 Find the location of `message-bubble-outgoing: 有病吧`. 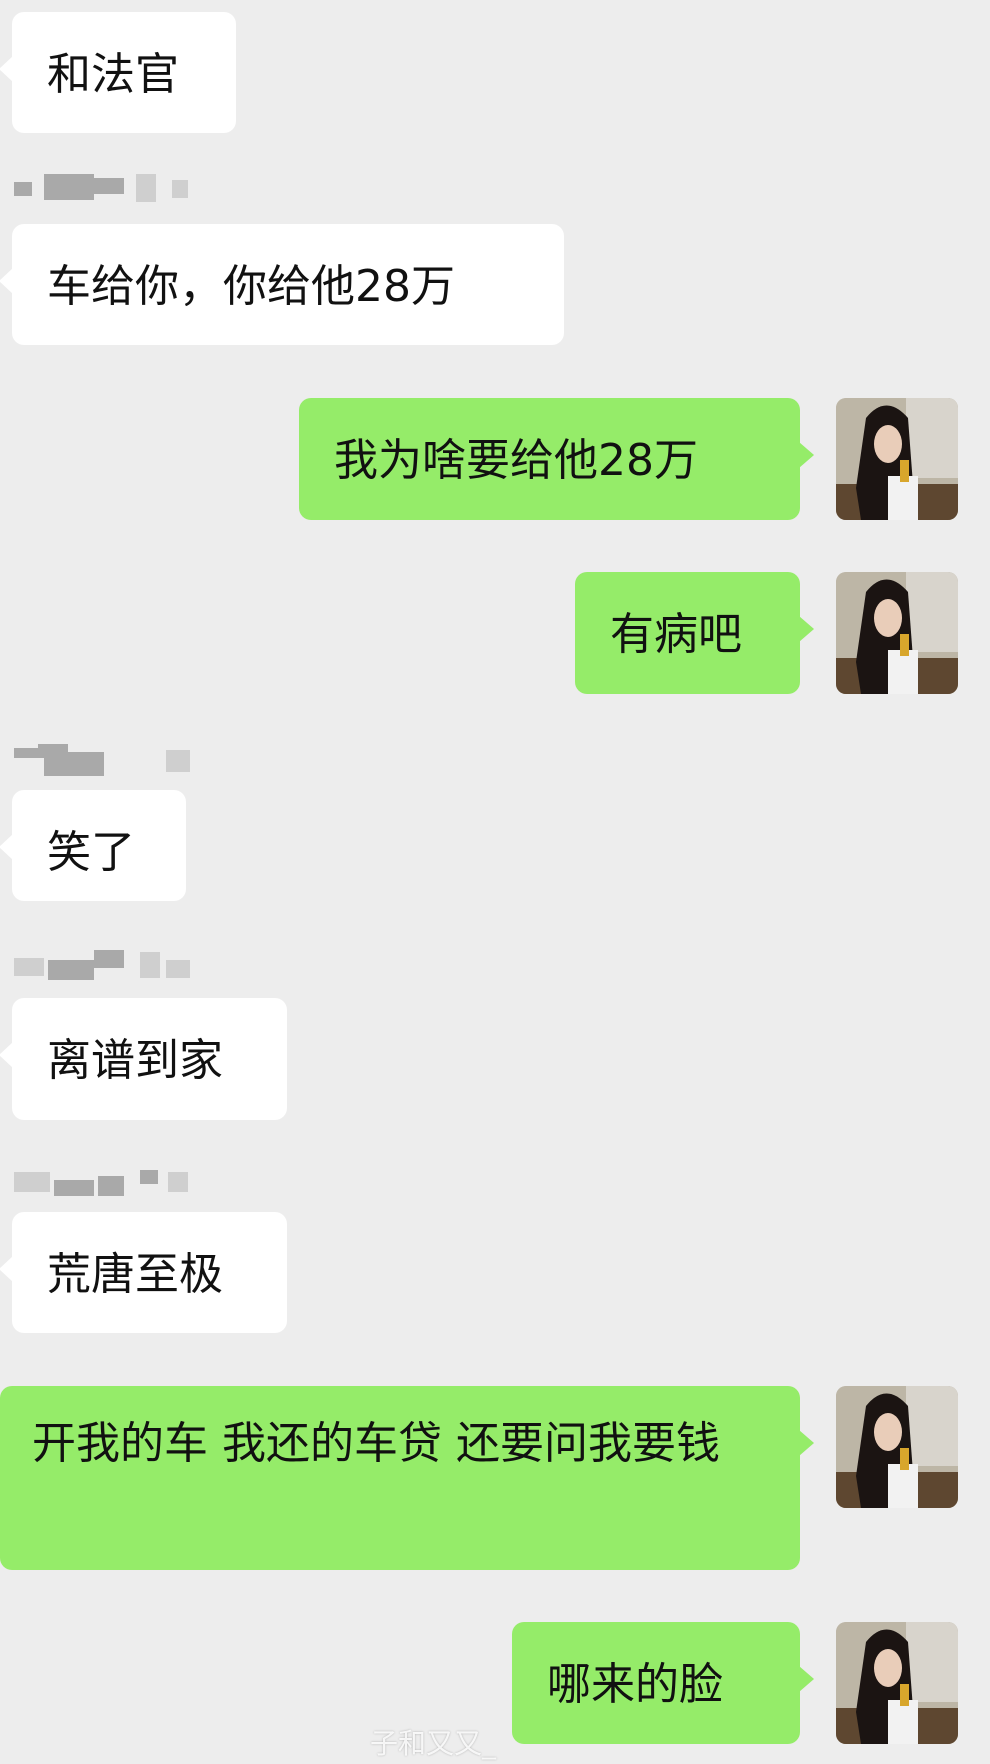

message-bubble-outgoing: 有病吧 is located at coordinates (694, 633).